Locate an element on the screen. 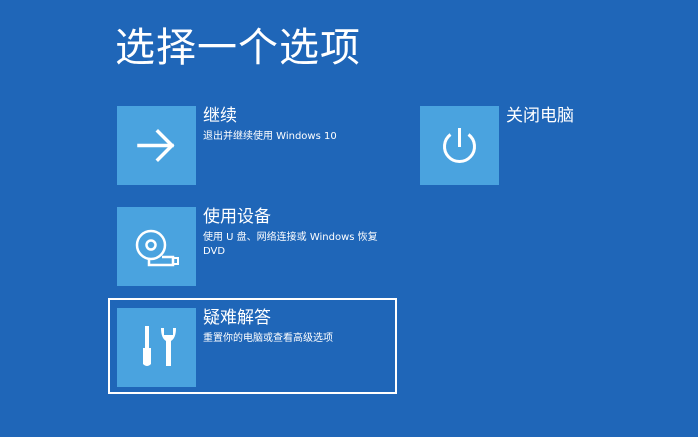 This screenshot has width=698, height=437. arrow-right-icon is located at coordinates (156, 145).